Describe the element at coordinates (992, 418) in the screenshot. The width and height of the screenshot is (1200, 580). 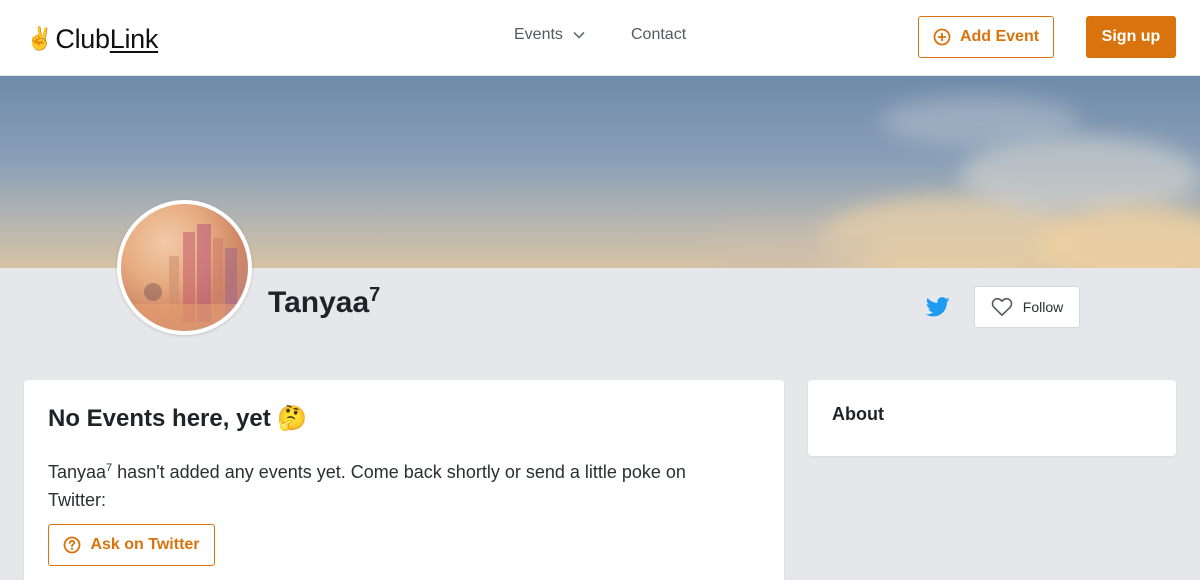
I see `about-card: About` at that location.